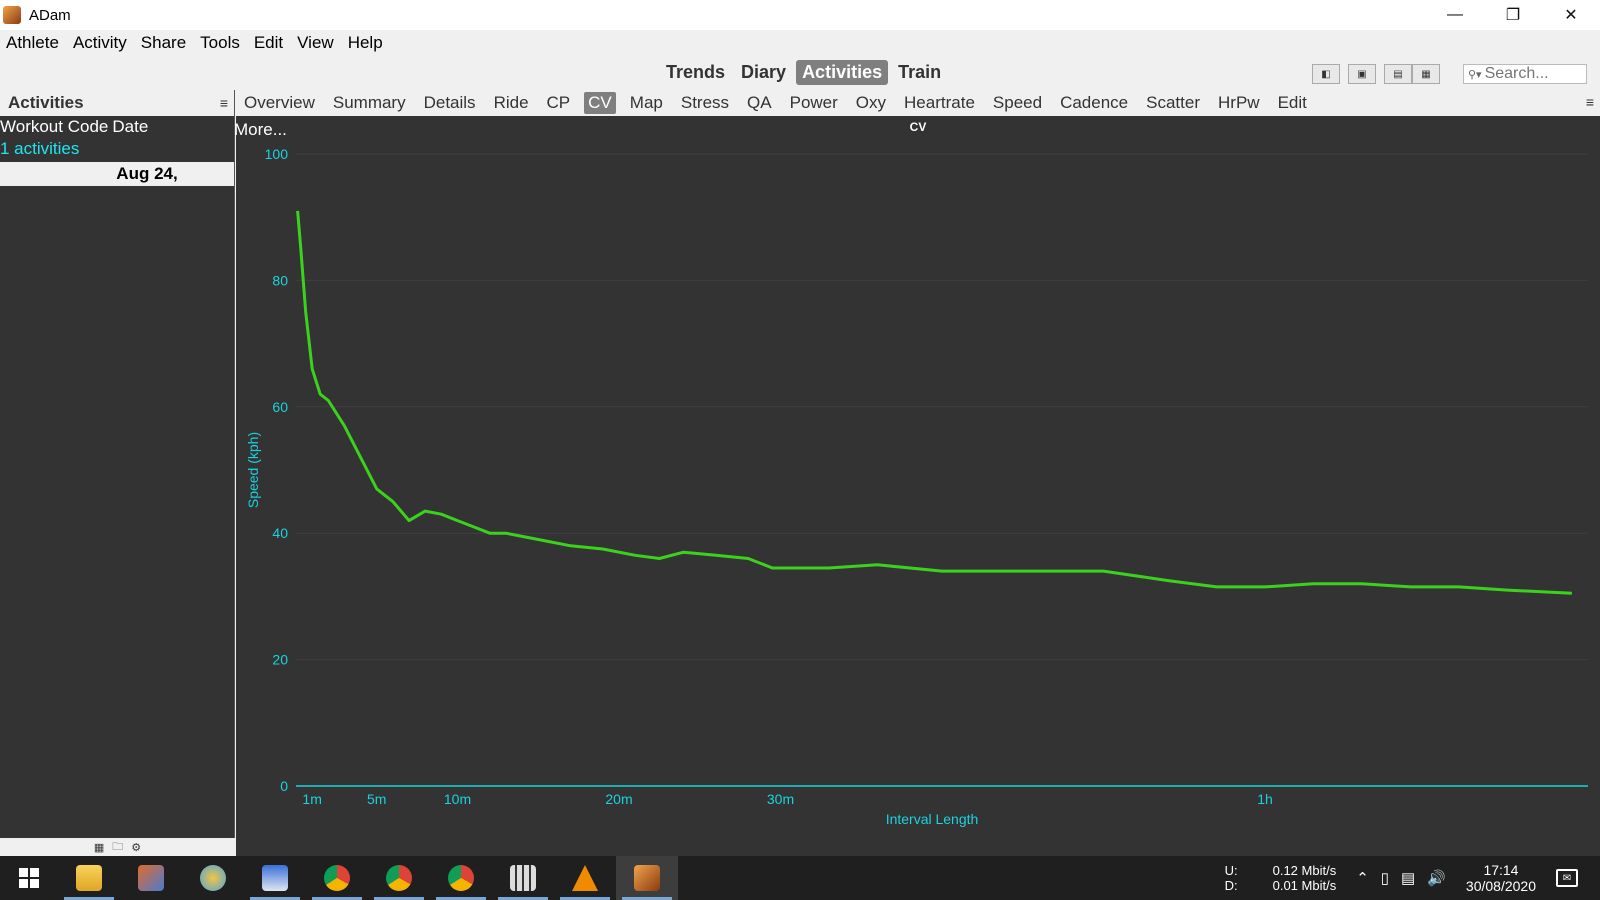 Image resolution: width=1600 pixels, height=900 pixels. I want to click on y-tick-label: 60, so click(280, 407).